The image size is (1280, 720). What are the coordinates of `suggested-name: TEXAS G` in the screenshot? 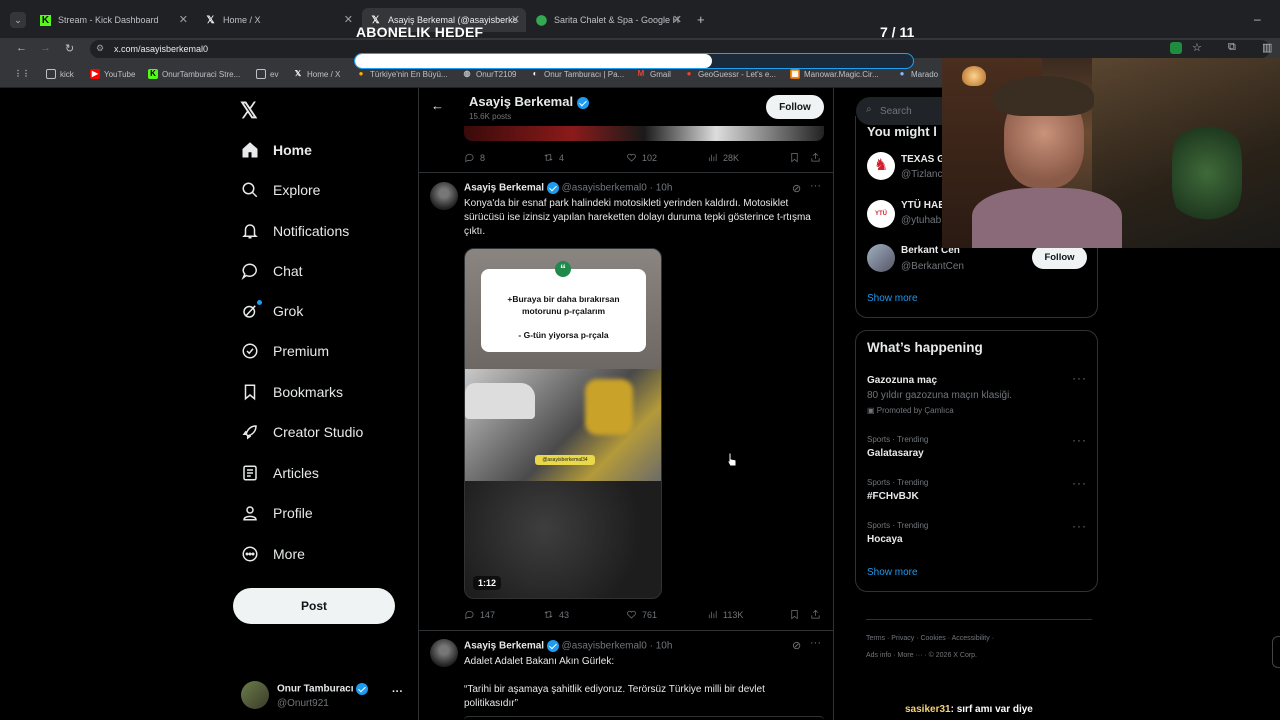 It's located at (923, 159).